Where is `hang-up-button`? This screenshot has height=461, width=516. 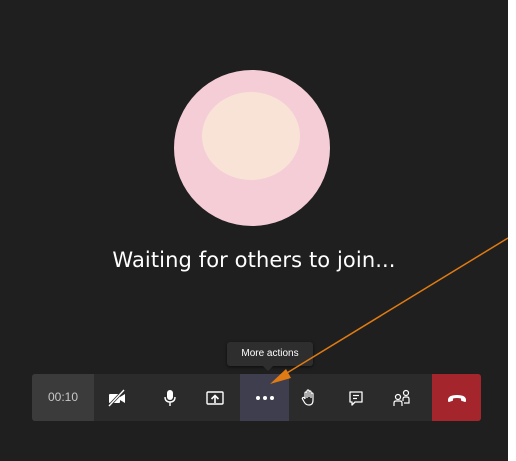
hang-up-button is located at coordinates (456, 397).